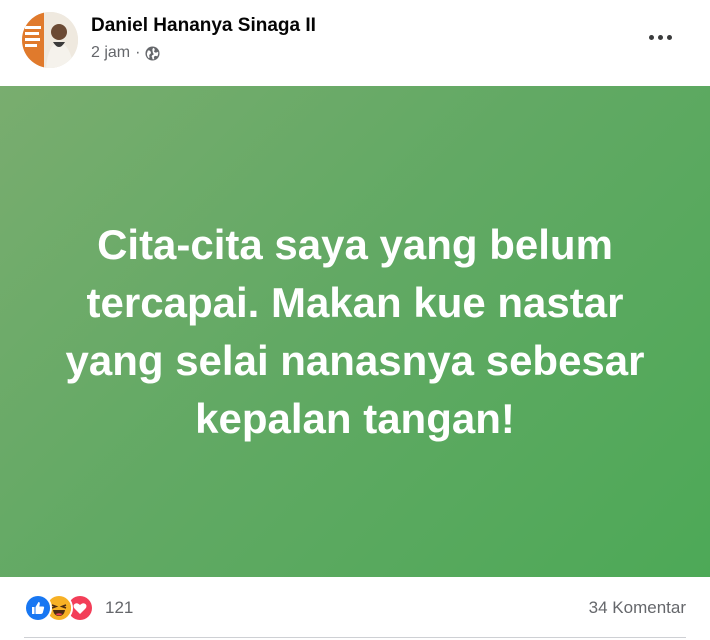 The height and width of the screenshot is (640, 710). I want to click on avatar-image, so click(50, 40).